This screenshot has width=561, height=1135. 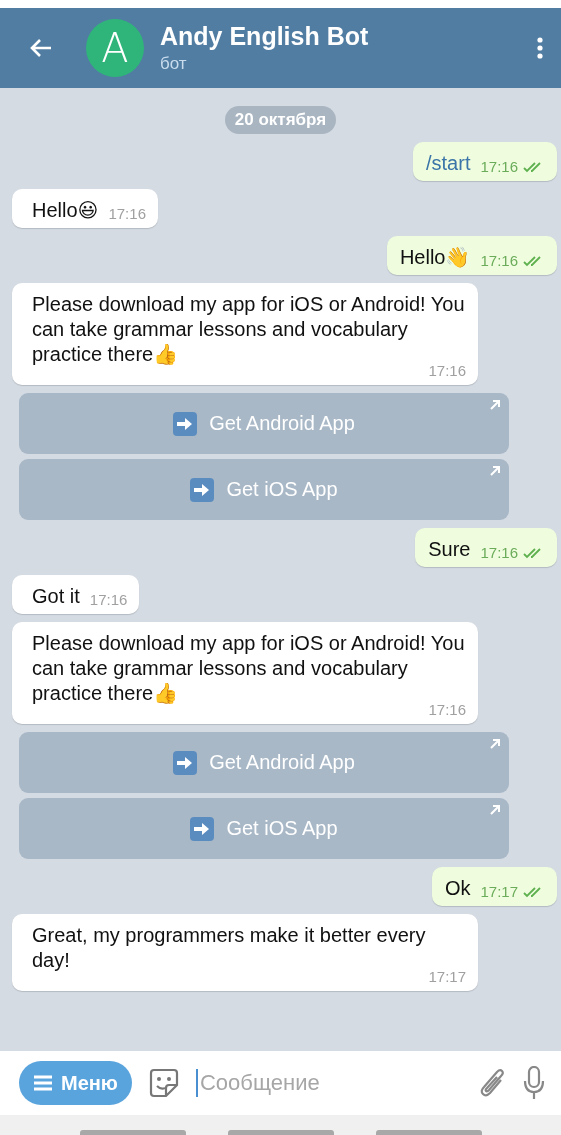 I want to click on chat-subtitle: бот, so click(x=174, y=64).